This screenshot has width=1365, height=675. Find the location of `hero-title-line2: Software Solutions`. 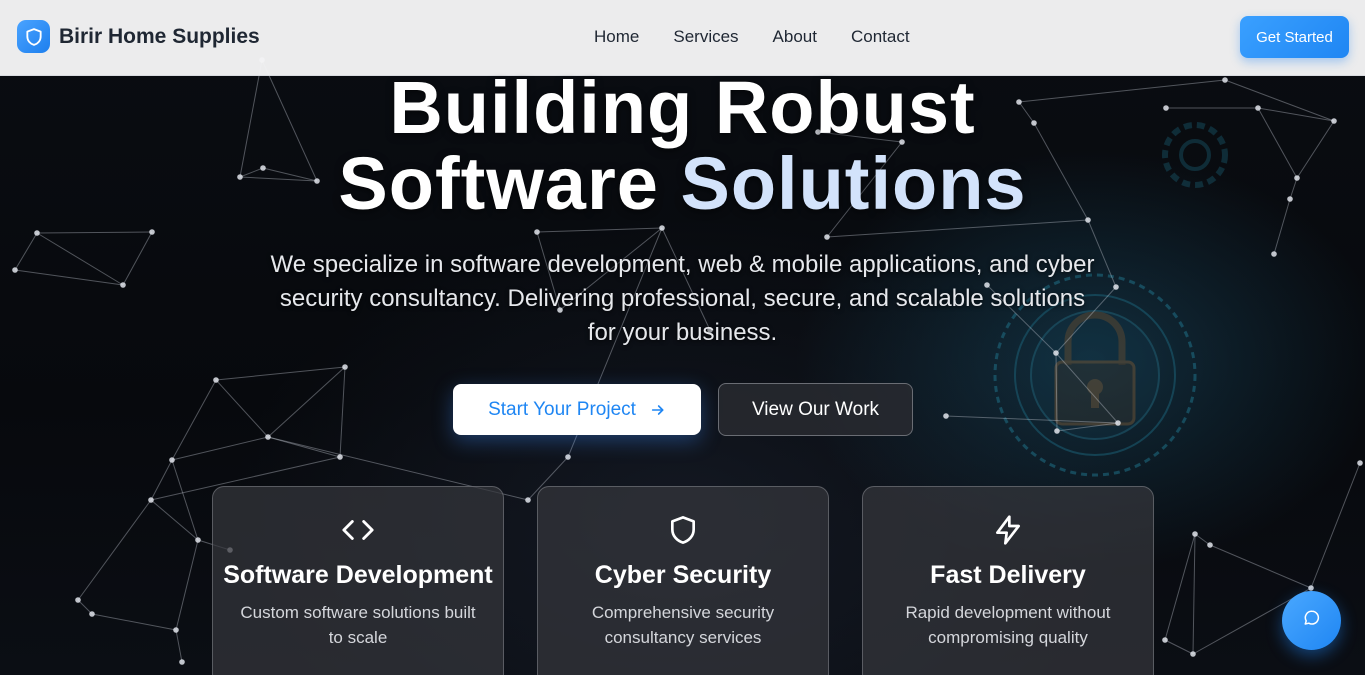

hero-title-line2: Software Solutions is located at coordinates (682, 184).